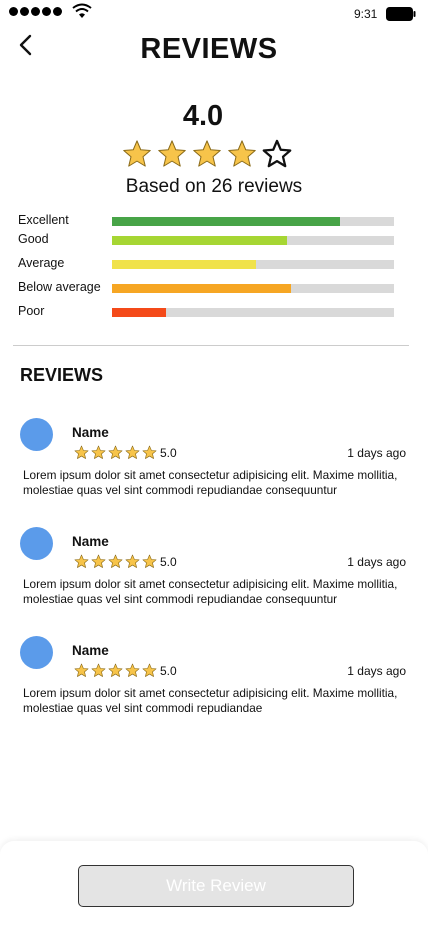  I want to click on review-count: Based on 26 reviews, so click(214, 186).